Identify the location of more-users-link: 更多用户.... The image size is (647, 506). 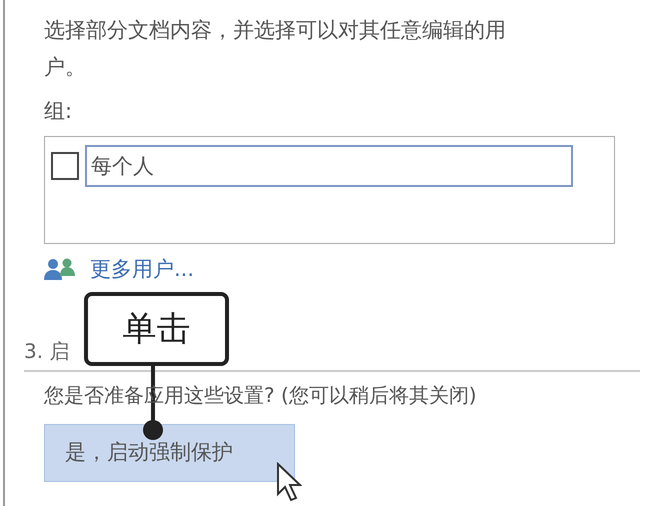
(142, 269).